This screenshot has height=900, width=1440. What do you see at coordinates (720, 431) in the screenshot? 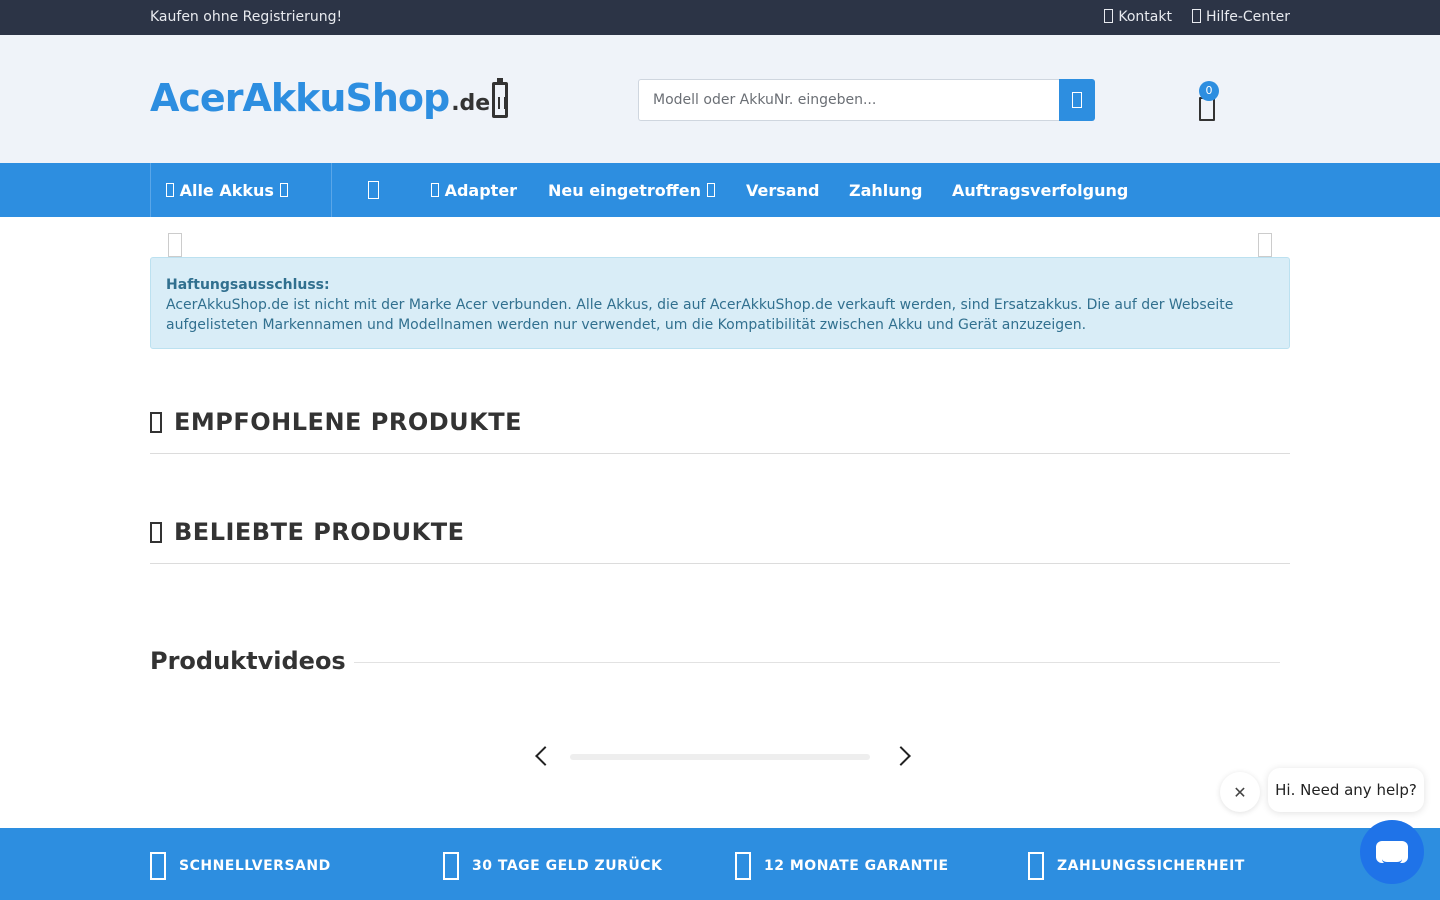
I see `recommended-products-heading: EMPFOHLENE PRODUKTE` at bounding box center [720, 431].